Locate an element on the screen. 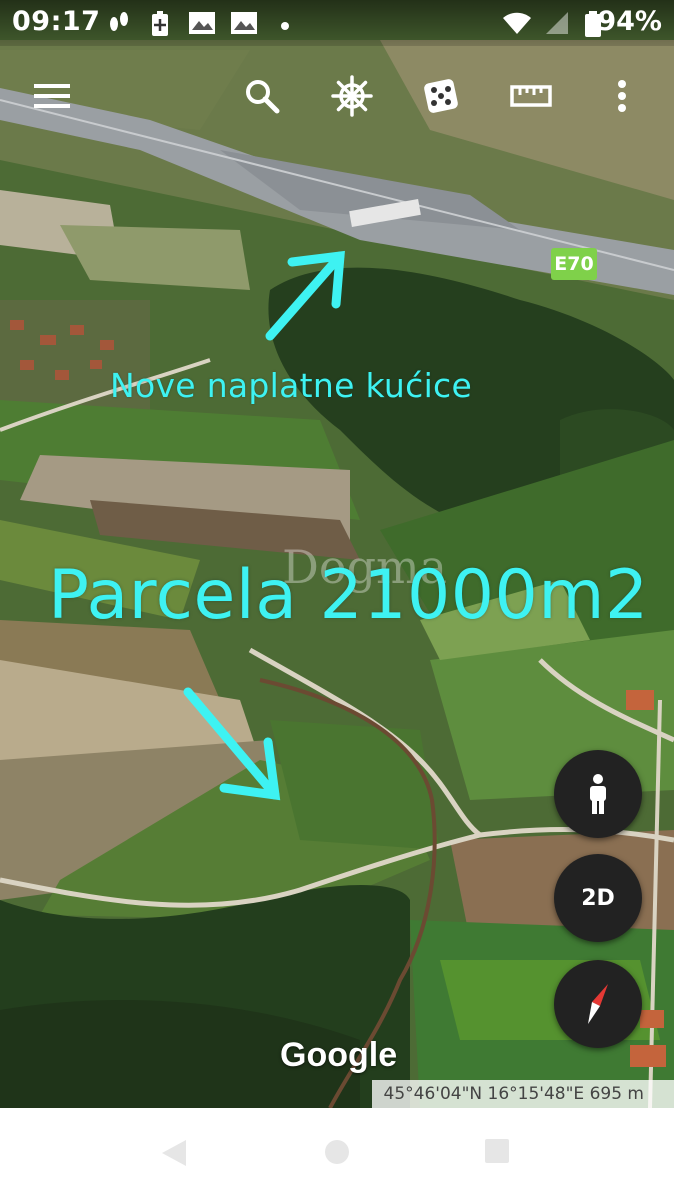  more-options-button is located at coordinates (622, 96).